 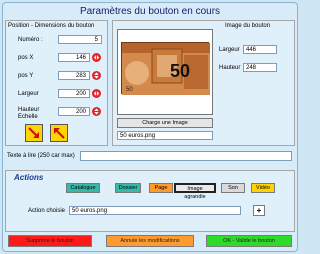 I want to click on text-to-read-label: Texte à lire (250 car max), so click(x=41, y=156).